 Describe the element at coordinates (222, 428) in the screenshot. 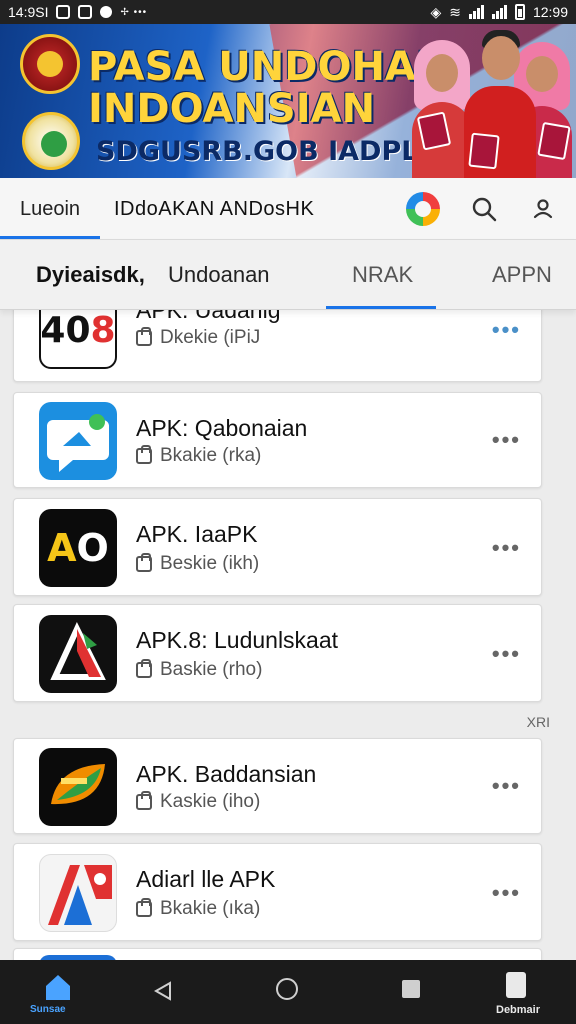

I see `app-name: APK: Qabonaian` at that location.